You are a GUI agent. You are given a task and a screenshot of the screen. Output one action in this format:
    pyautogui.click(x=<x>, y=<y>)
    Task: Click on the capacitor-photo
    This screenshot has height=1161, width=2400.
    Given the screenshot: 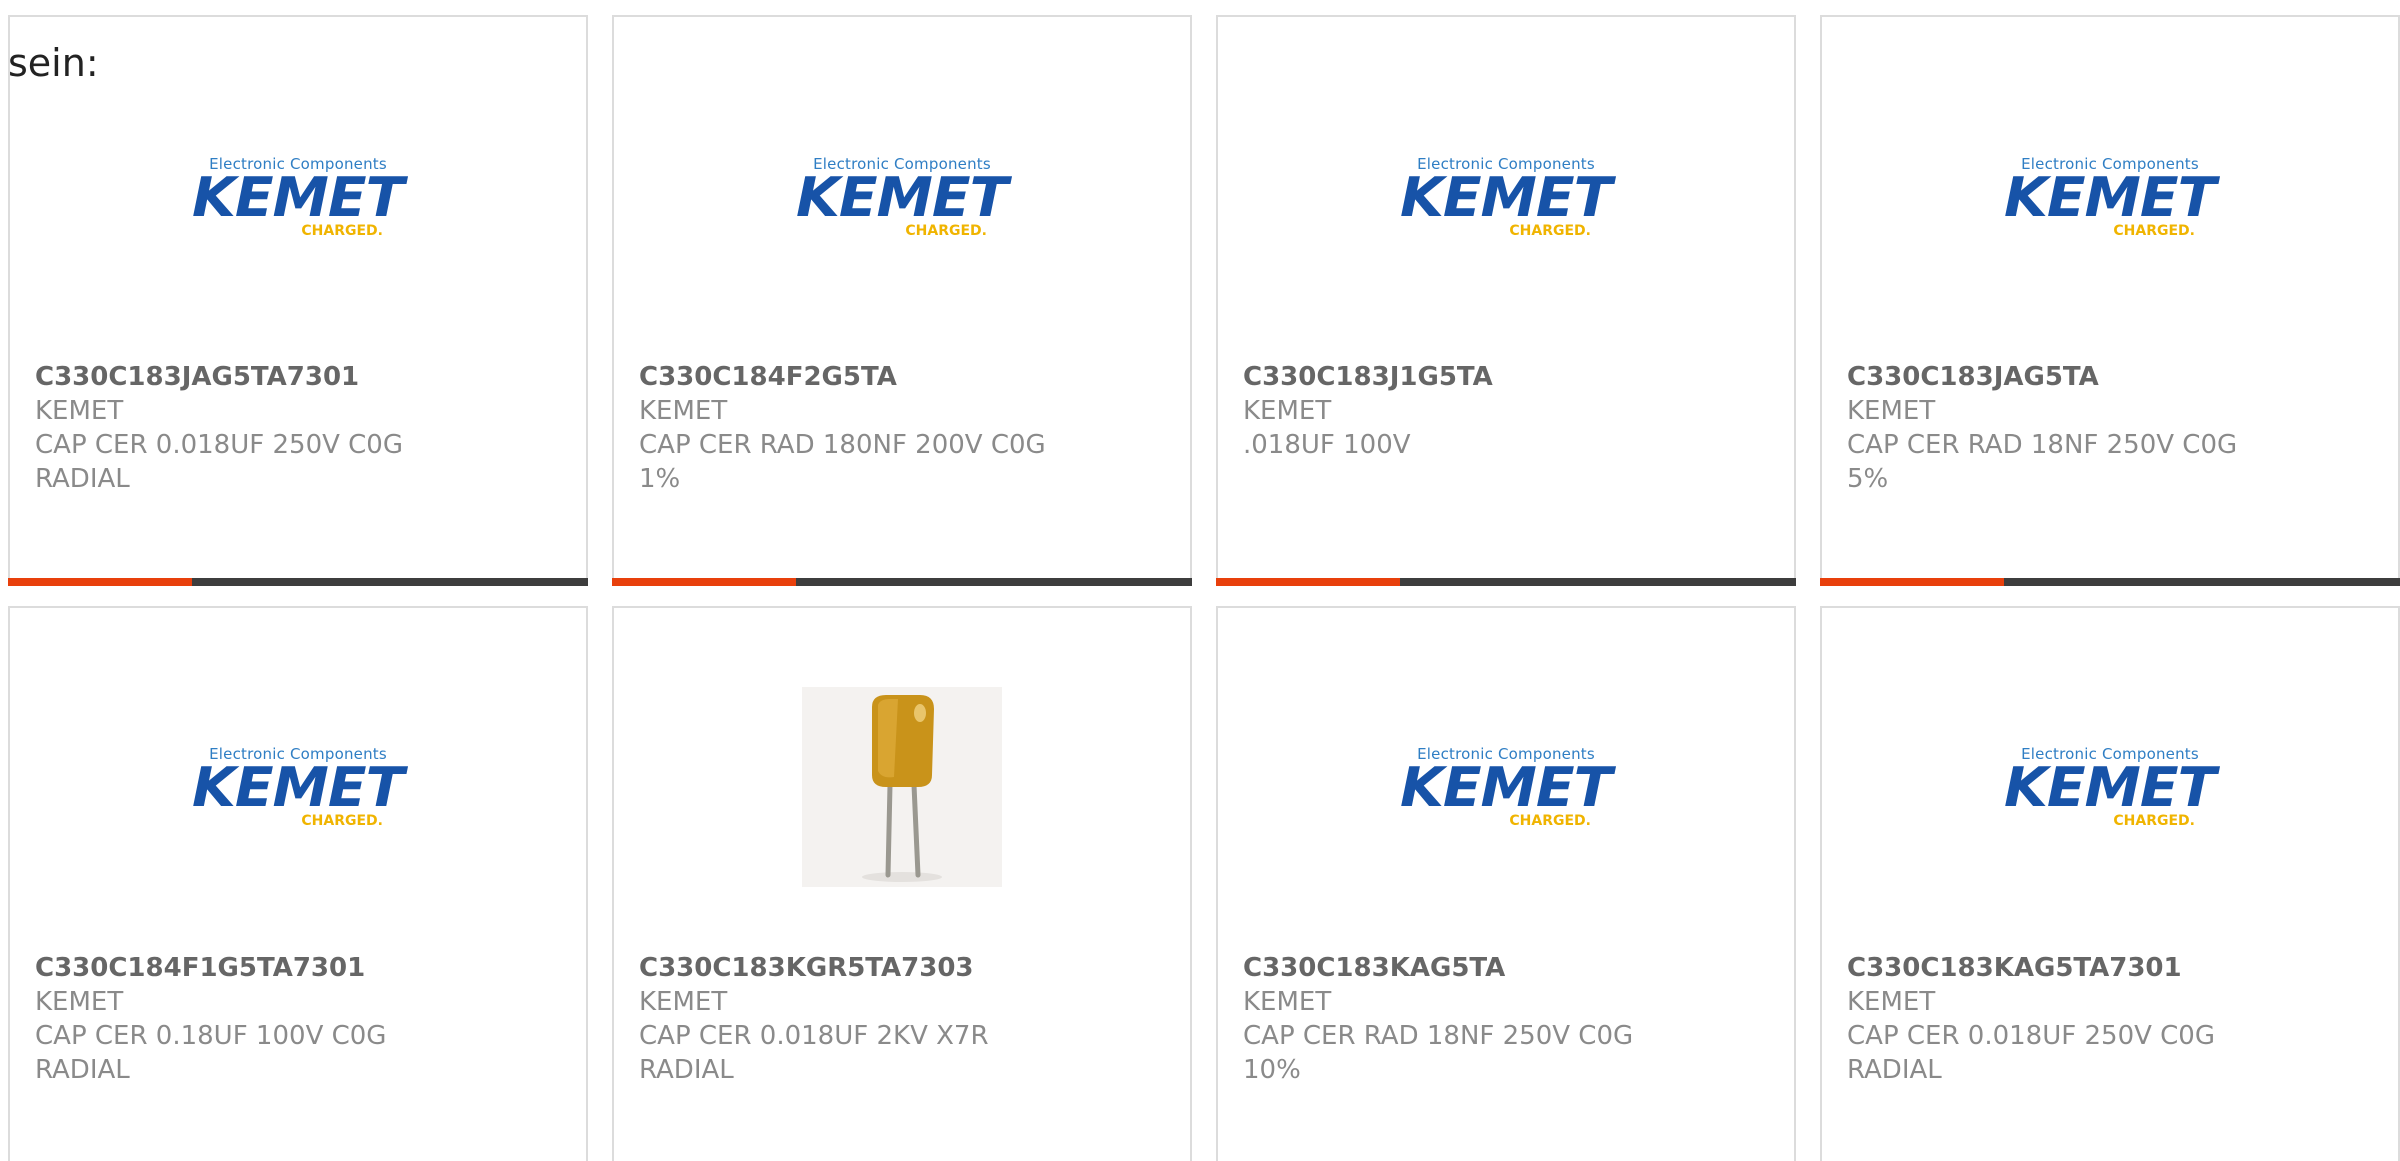 What is the action you would take?
    pyautogui.click(x=902, y=787)
    